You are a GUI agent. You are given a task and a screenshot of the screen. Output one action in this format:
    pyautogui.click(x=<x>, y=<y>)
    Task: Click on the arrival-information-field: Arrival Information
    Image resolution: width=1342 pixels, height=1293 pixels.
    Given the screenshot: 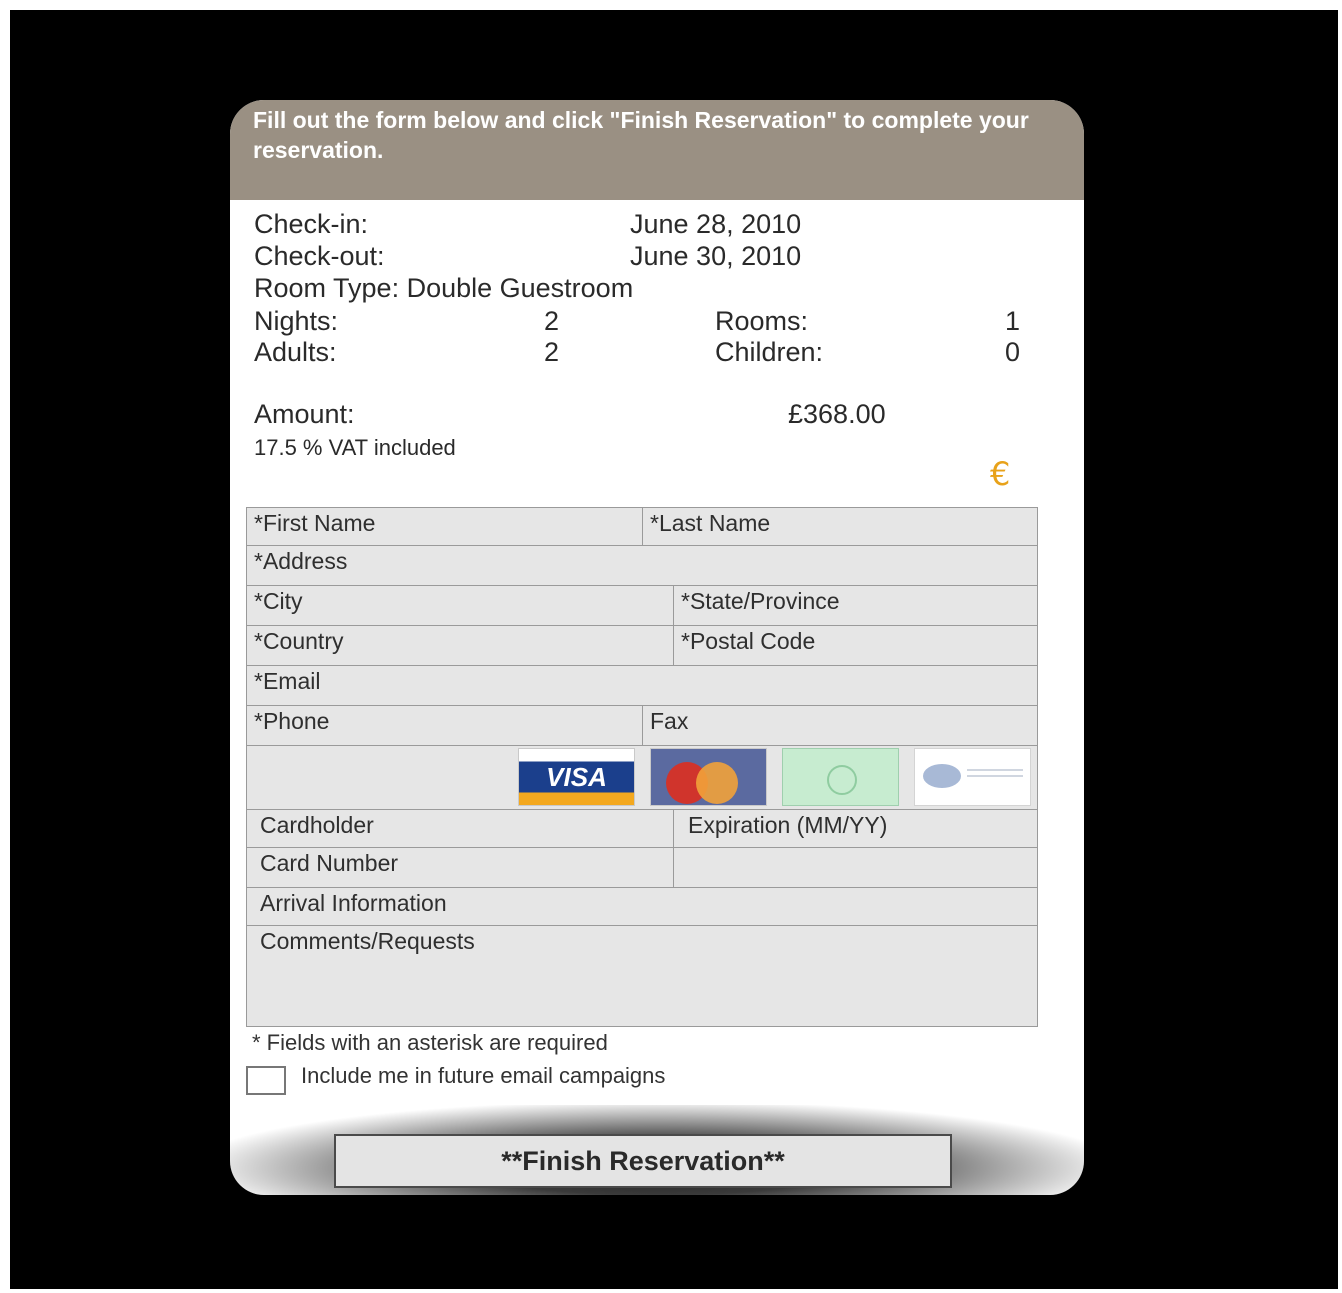 What is the action you would take?
    pyautogui.click(x=645, y=906)
    